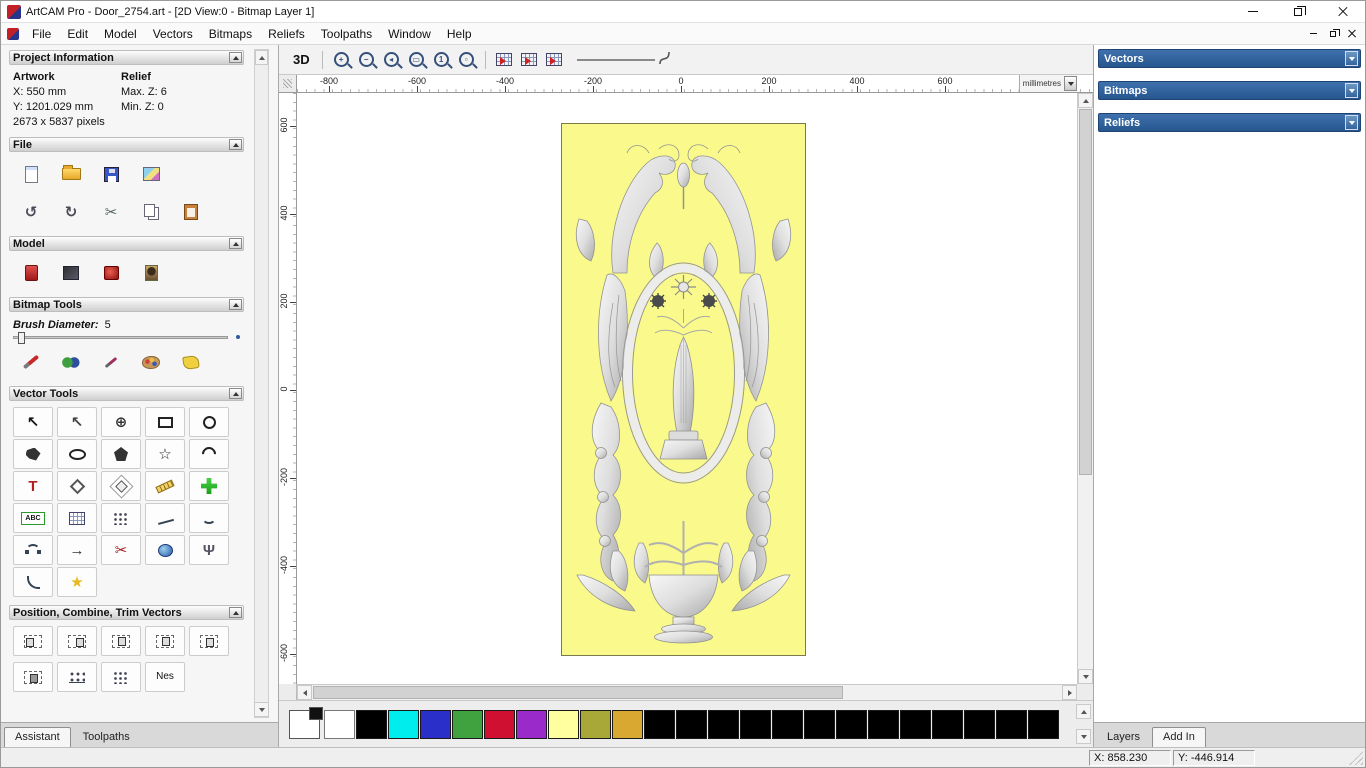  What do you see at coordinates (261, 383) in the screenshot?
I see `assistant-scrollbar` at bounding box center [261, 383].